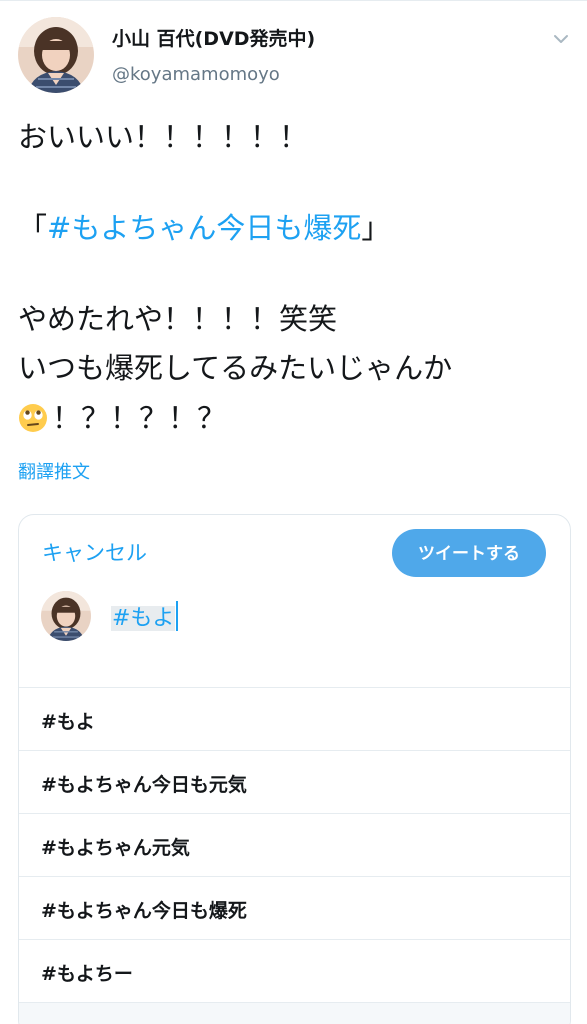 The width and height of the screenshot is (587, 1024). I want to click on hashtag-suggestion-label: #もよちー, so click(87, 974).